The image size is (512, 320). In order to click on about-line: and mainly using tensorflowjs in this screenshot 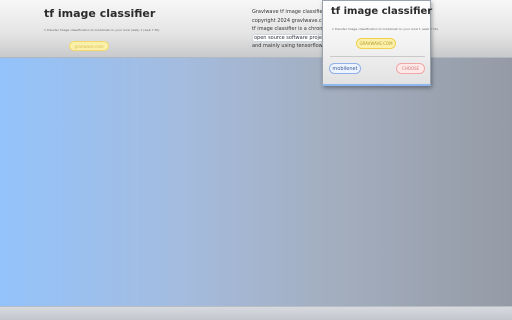, I will do `click(288, 46)`.